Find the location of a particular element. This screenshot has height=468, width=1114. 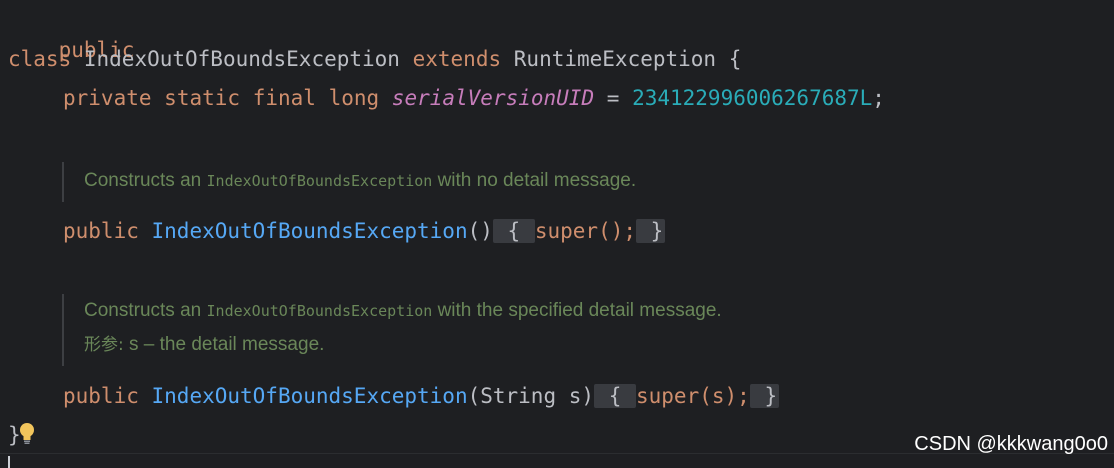

keyword: extends is located at coordinates (457, 59).